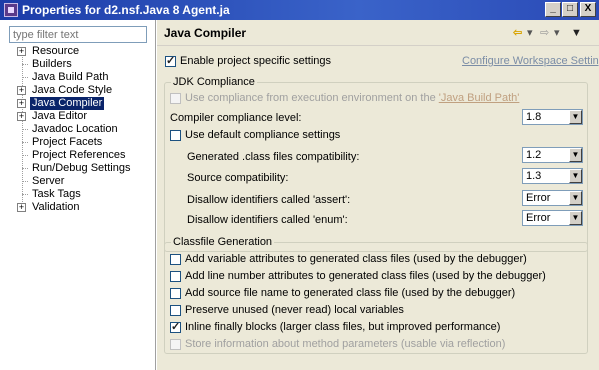 Image resolution: width=599 pixels, height=370 pixels. Describe the element at coordinates (175, 310) in the screenshot. I see `preserve-unused-checkbox` at that location.